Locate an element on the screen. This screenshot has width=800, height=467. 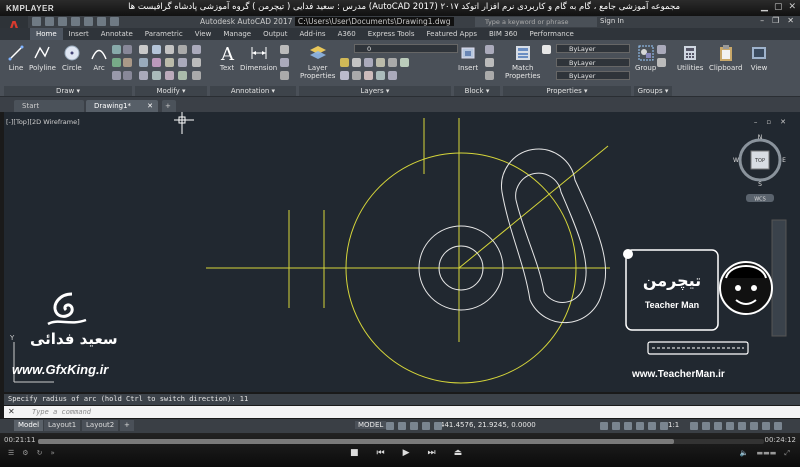
open-file-icon is located at coordinates (49, 21).